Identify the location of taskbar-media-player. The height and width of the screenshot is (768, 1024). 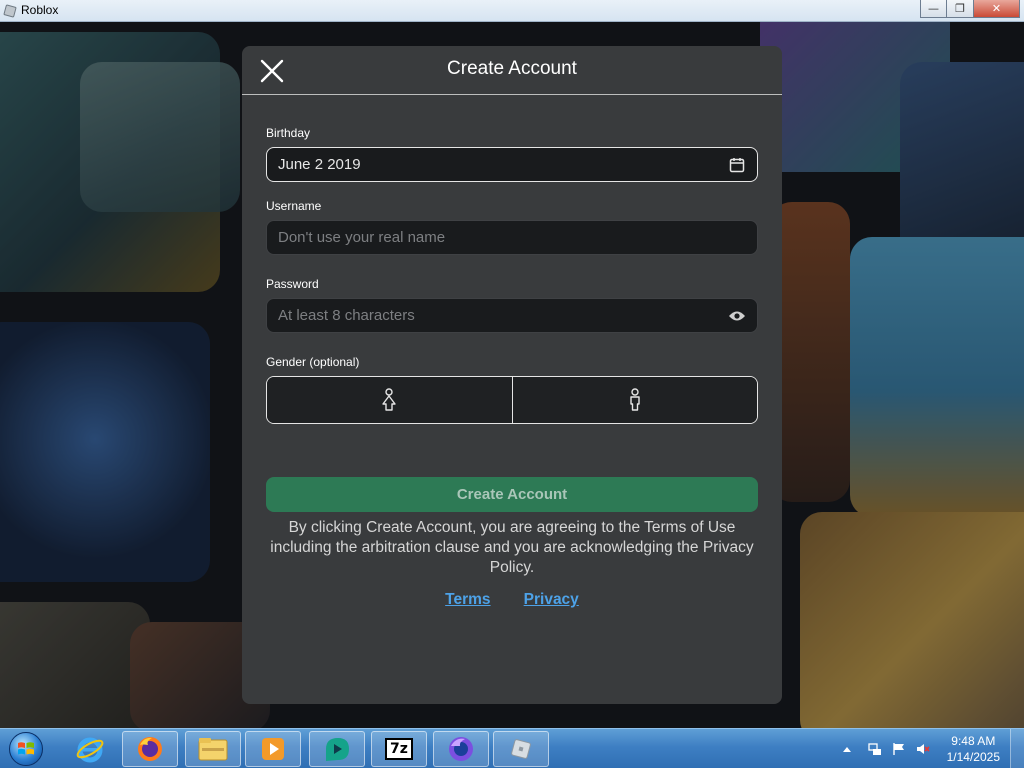
(273, 749).